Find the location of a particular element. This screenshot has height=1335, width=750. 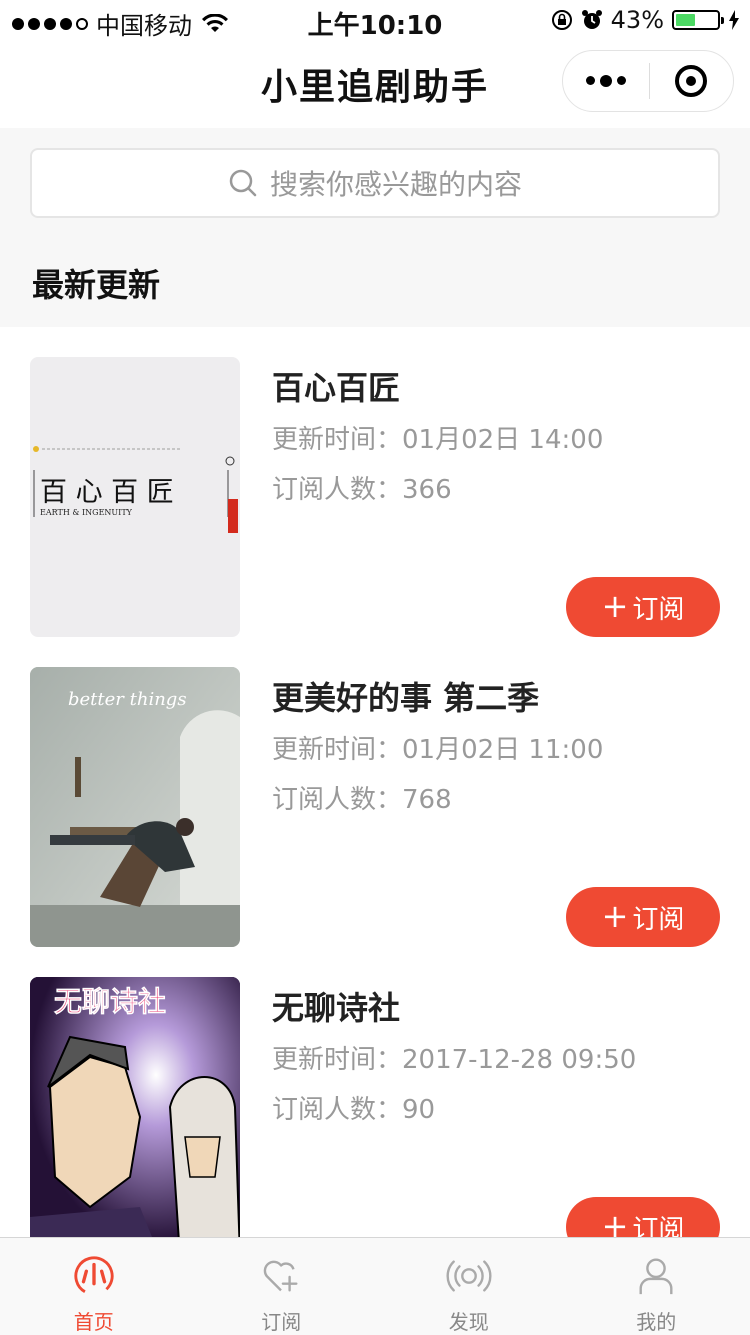

tab-label: 发现 is located at coordinates (469, 1320).